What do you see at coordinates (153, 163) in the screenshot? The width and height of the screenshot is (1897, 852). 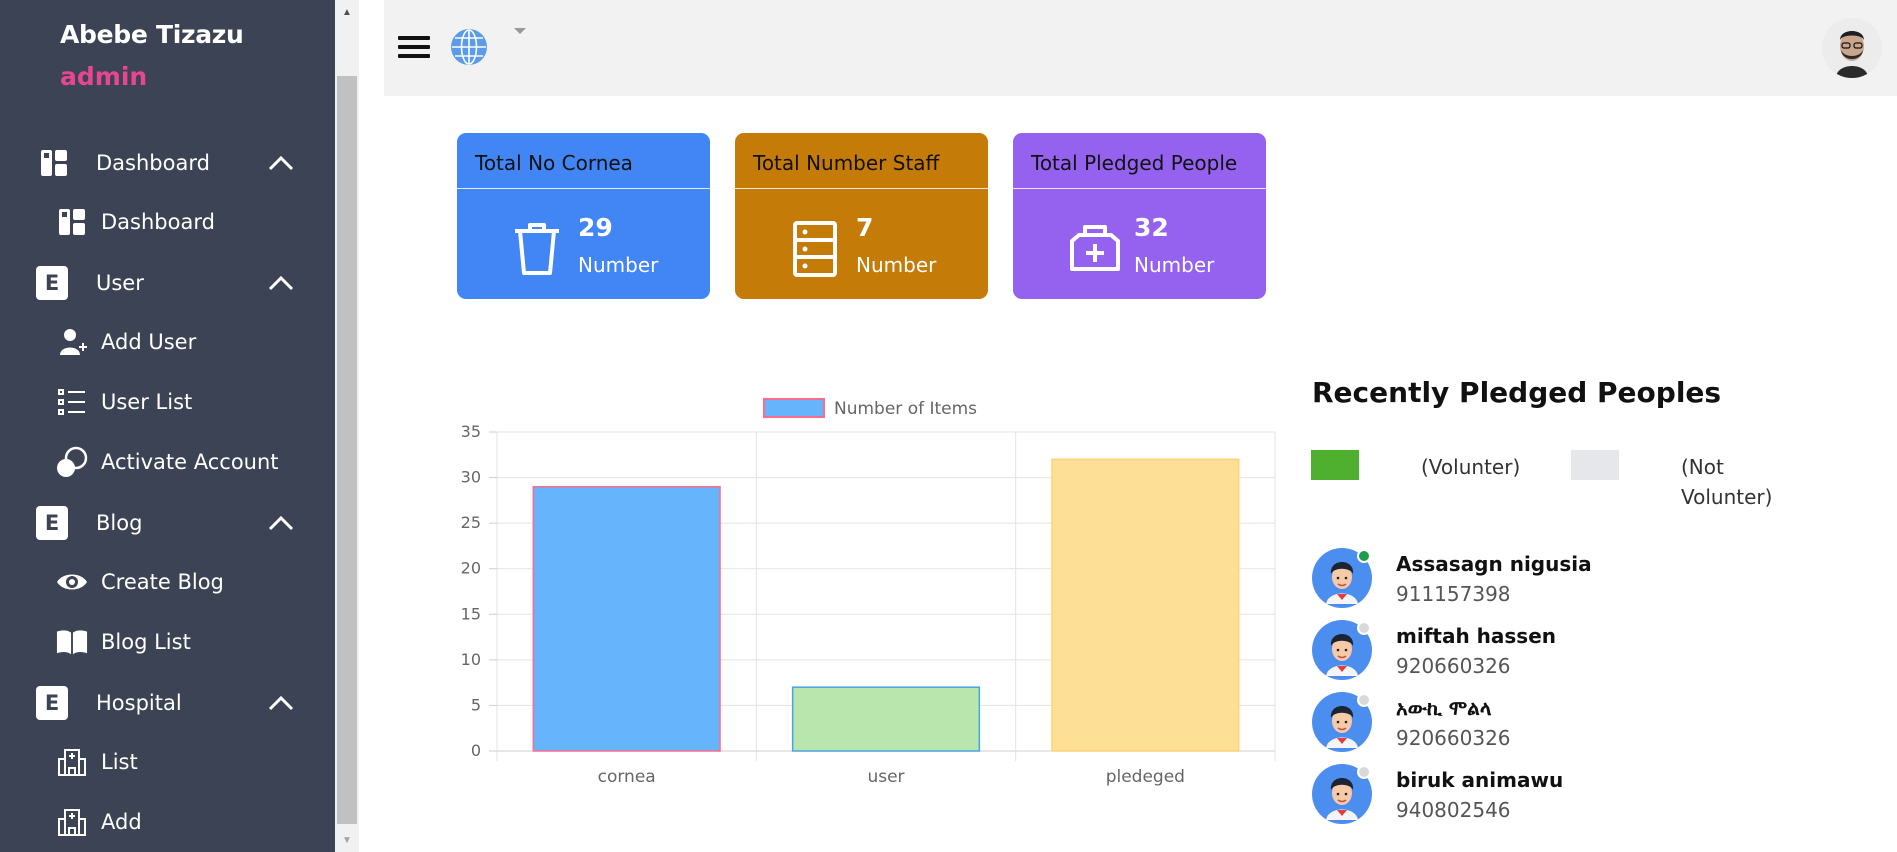 I see `sidebar-group-label: Dashboard` at bounding box center [153, 163].